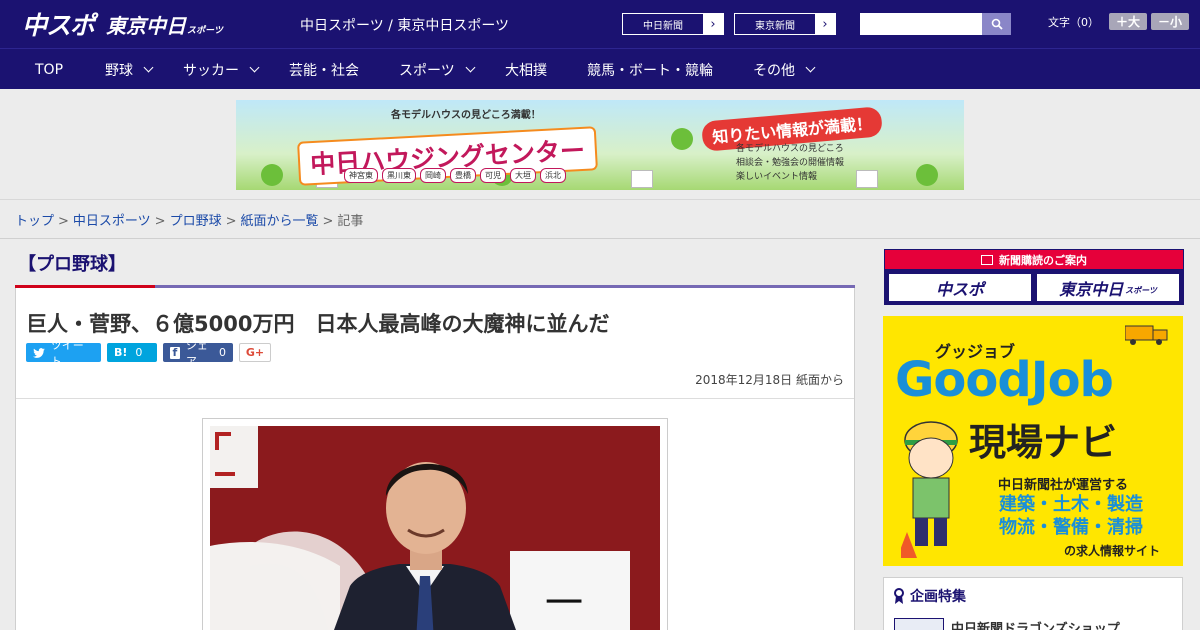  I want to click on search-input, so click(921, 24).